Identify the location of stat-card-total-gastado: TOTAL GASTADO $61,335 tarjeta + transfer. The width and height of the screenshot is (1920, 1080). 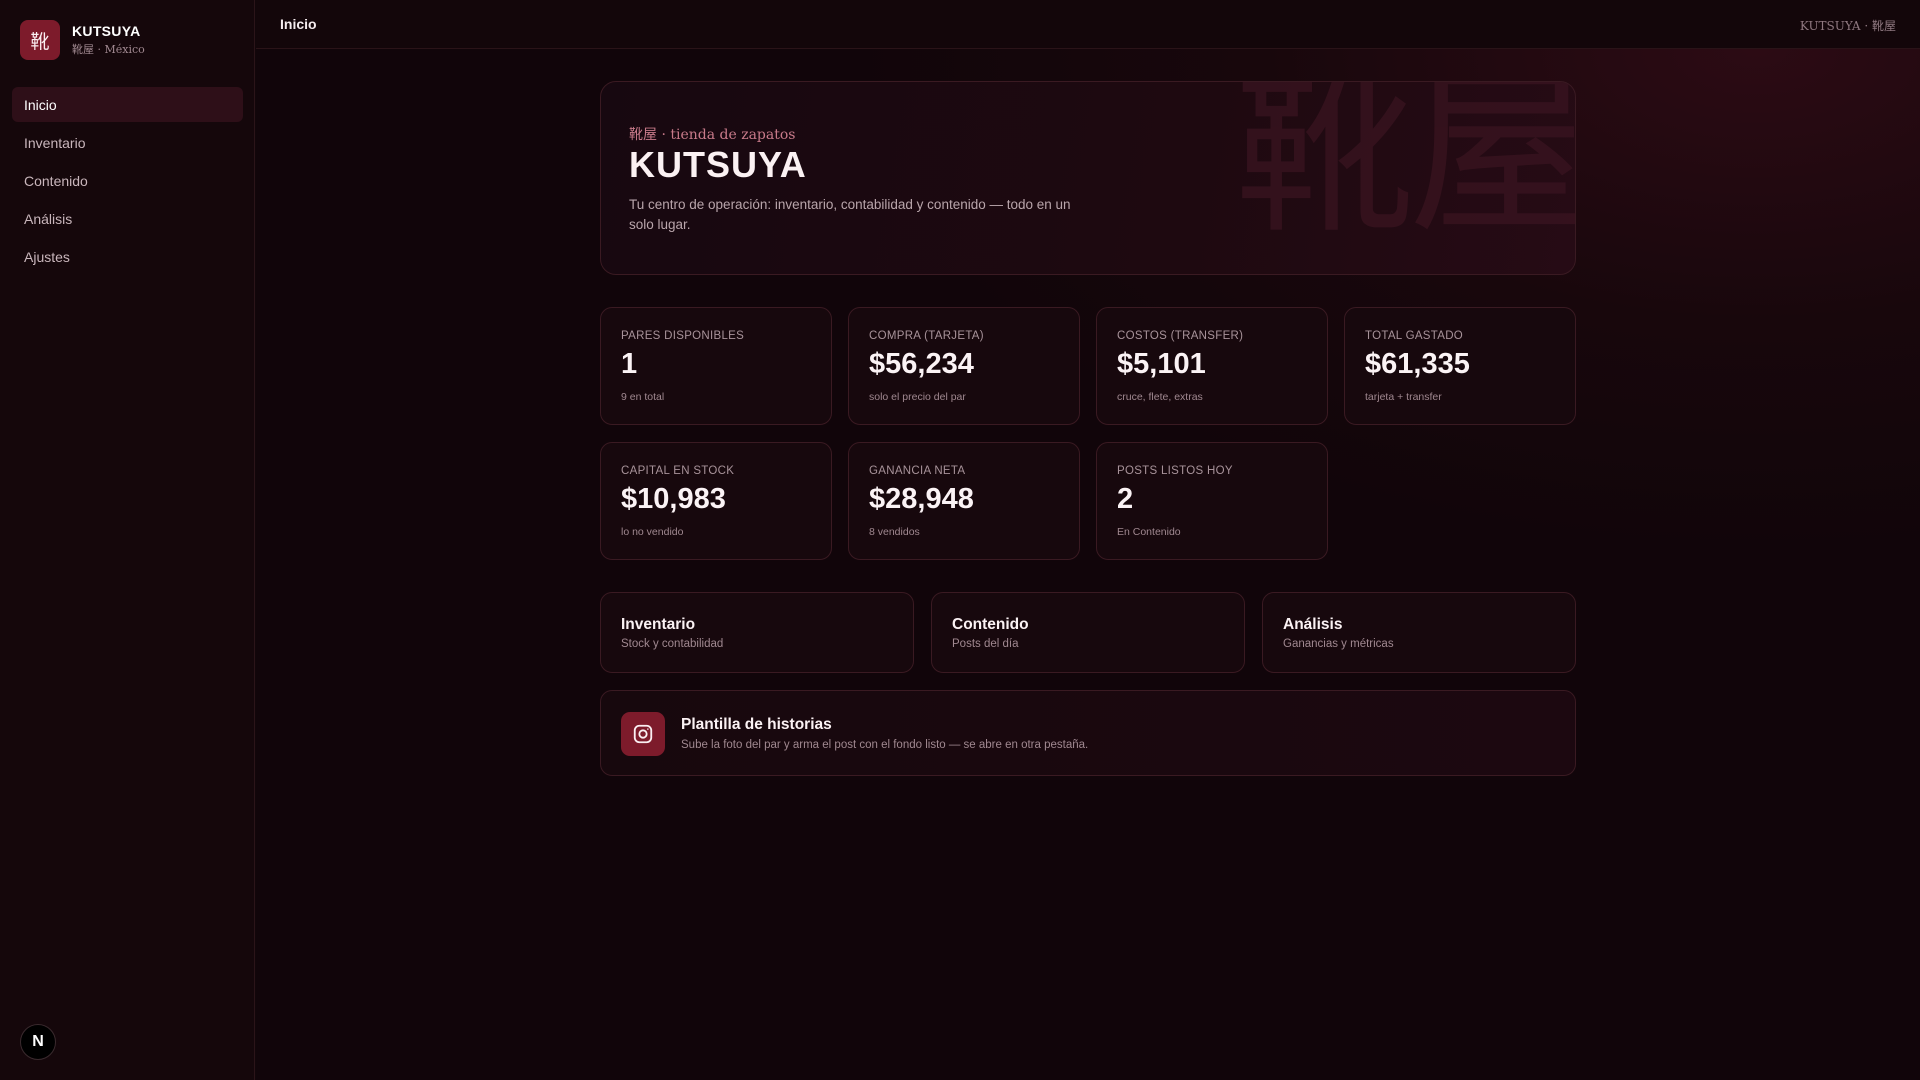
(1460, 366).